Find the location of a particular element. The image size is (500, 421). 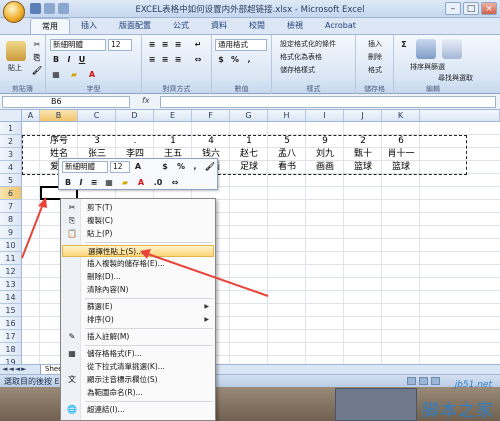

currency-icon: $ is located at coordinates (221, 60).